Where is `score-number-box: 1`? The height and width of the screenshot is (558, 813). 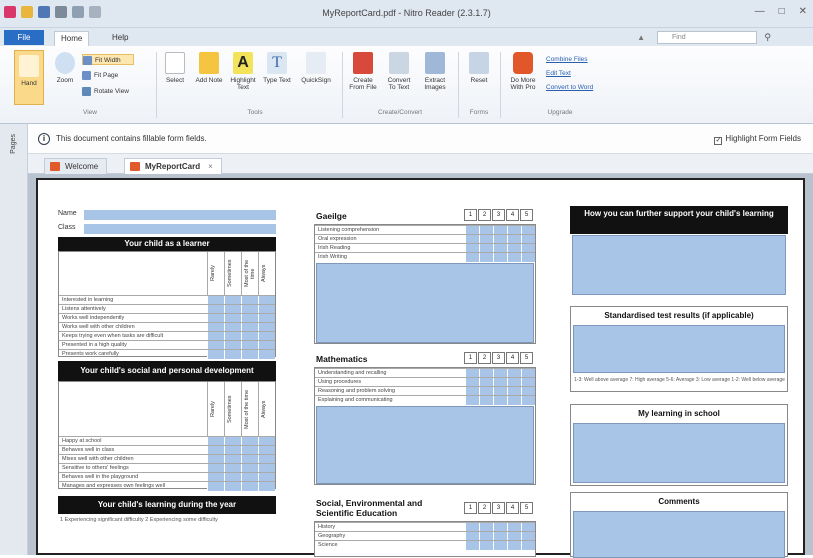 score-number-box: 1 is located at coordinates (470, 215).